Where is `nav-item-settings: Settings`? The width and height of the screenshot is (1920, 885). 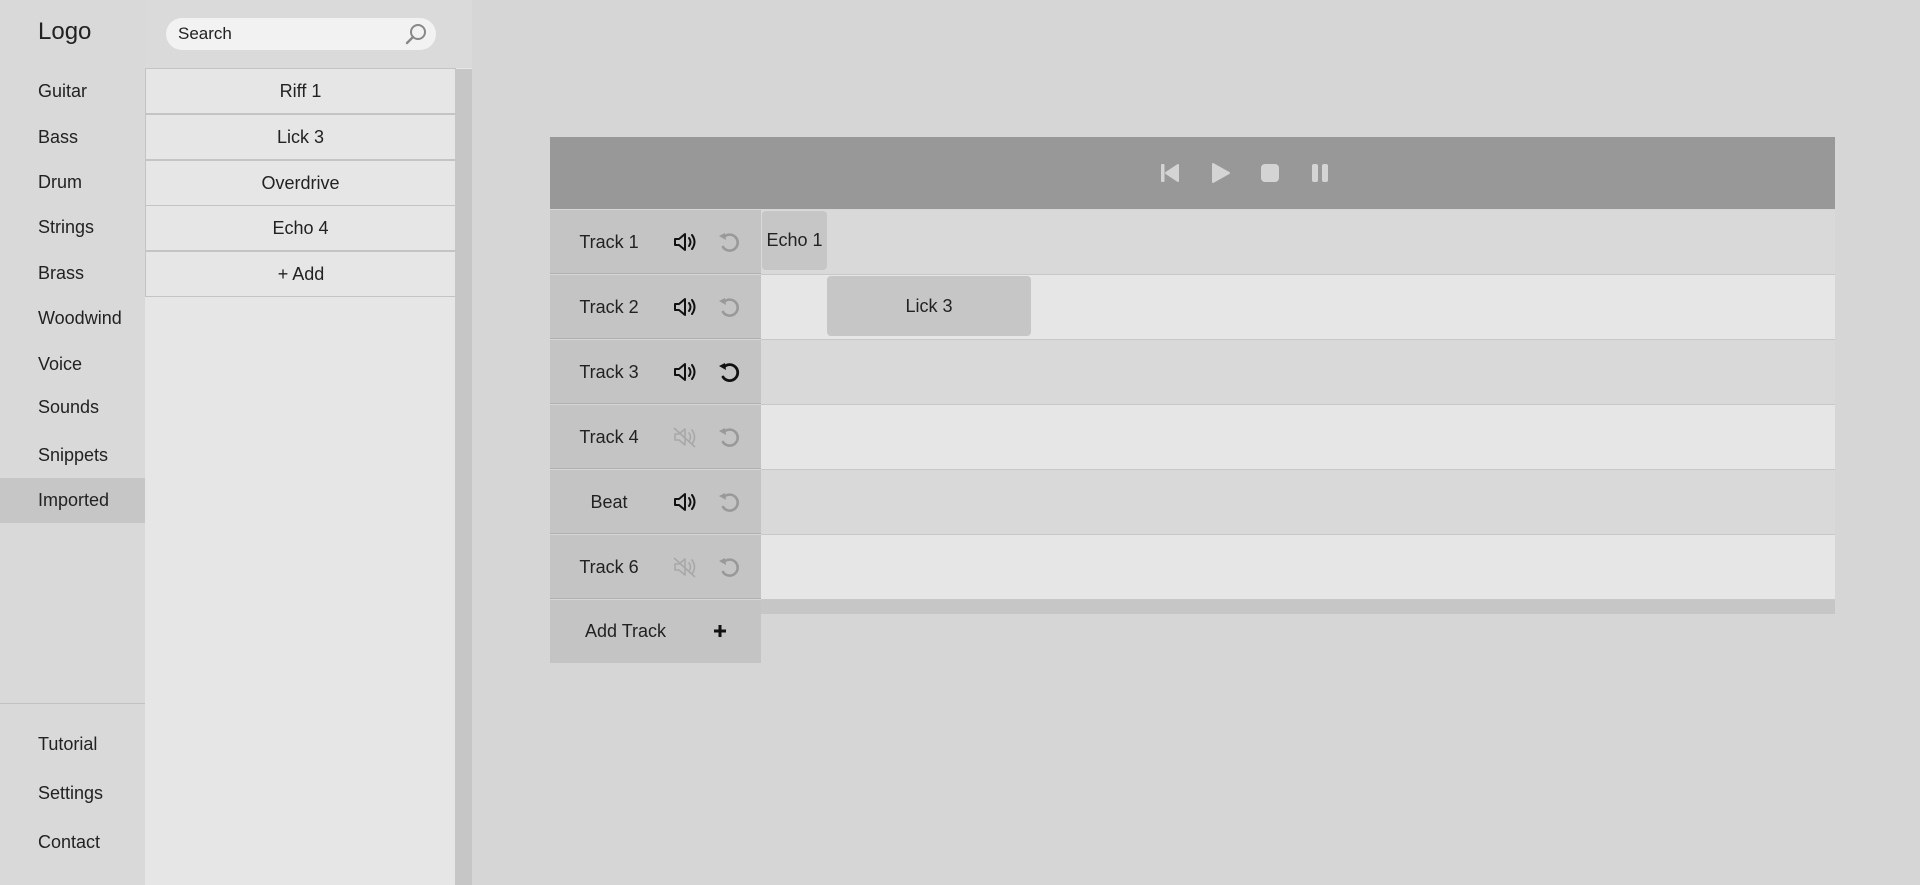
nav-item-settings: Settings is located at coordinates (72, 793).